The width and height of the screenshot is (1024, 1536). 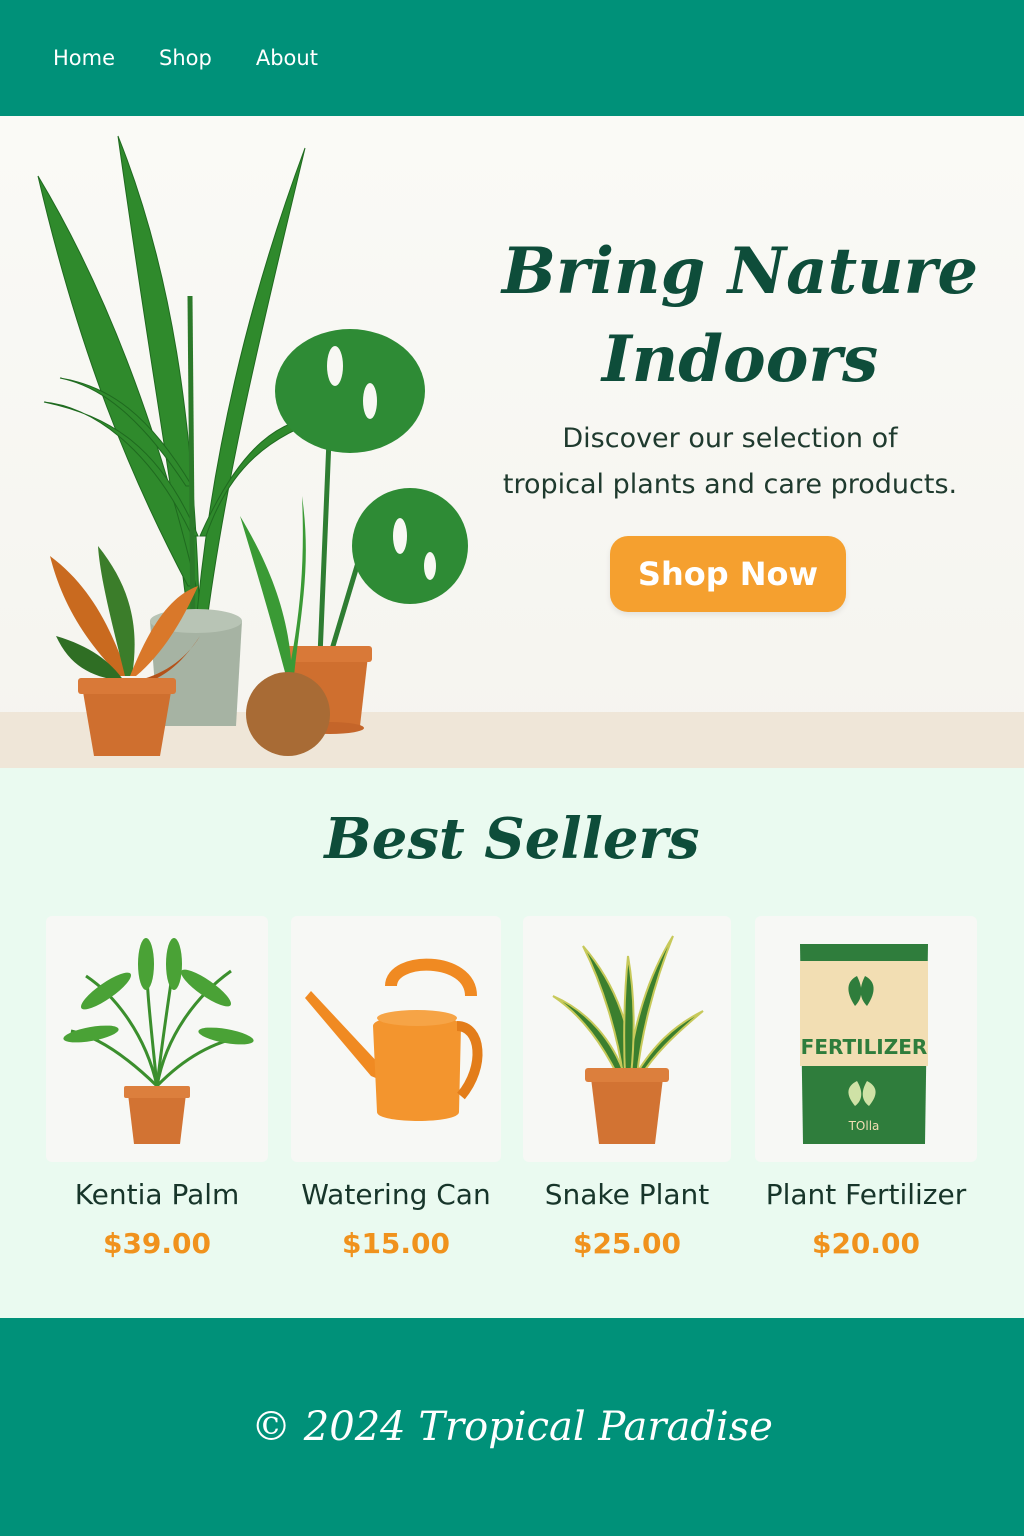 What do you see at coordinates (396, 1243) in the screenshot?
I see `product-price: $15.00` at bounding box center [396, 1243].